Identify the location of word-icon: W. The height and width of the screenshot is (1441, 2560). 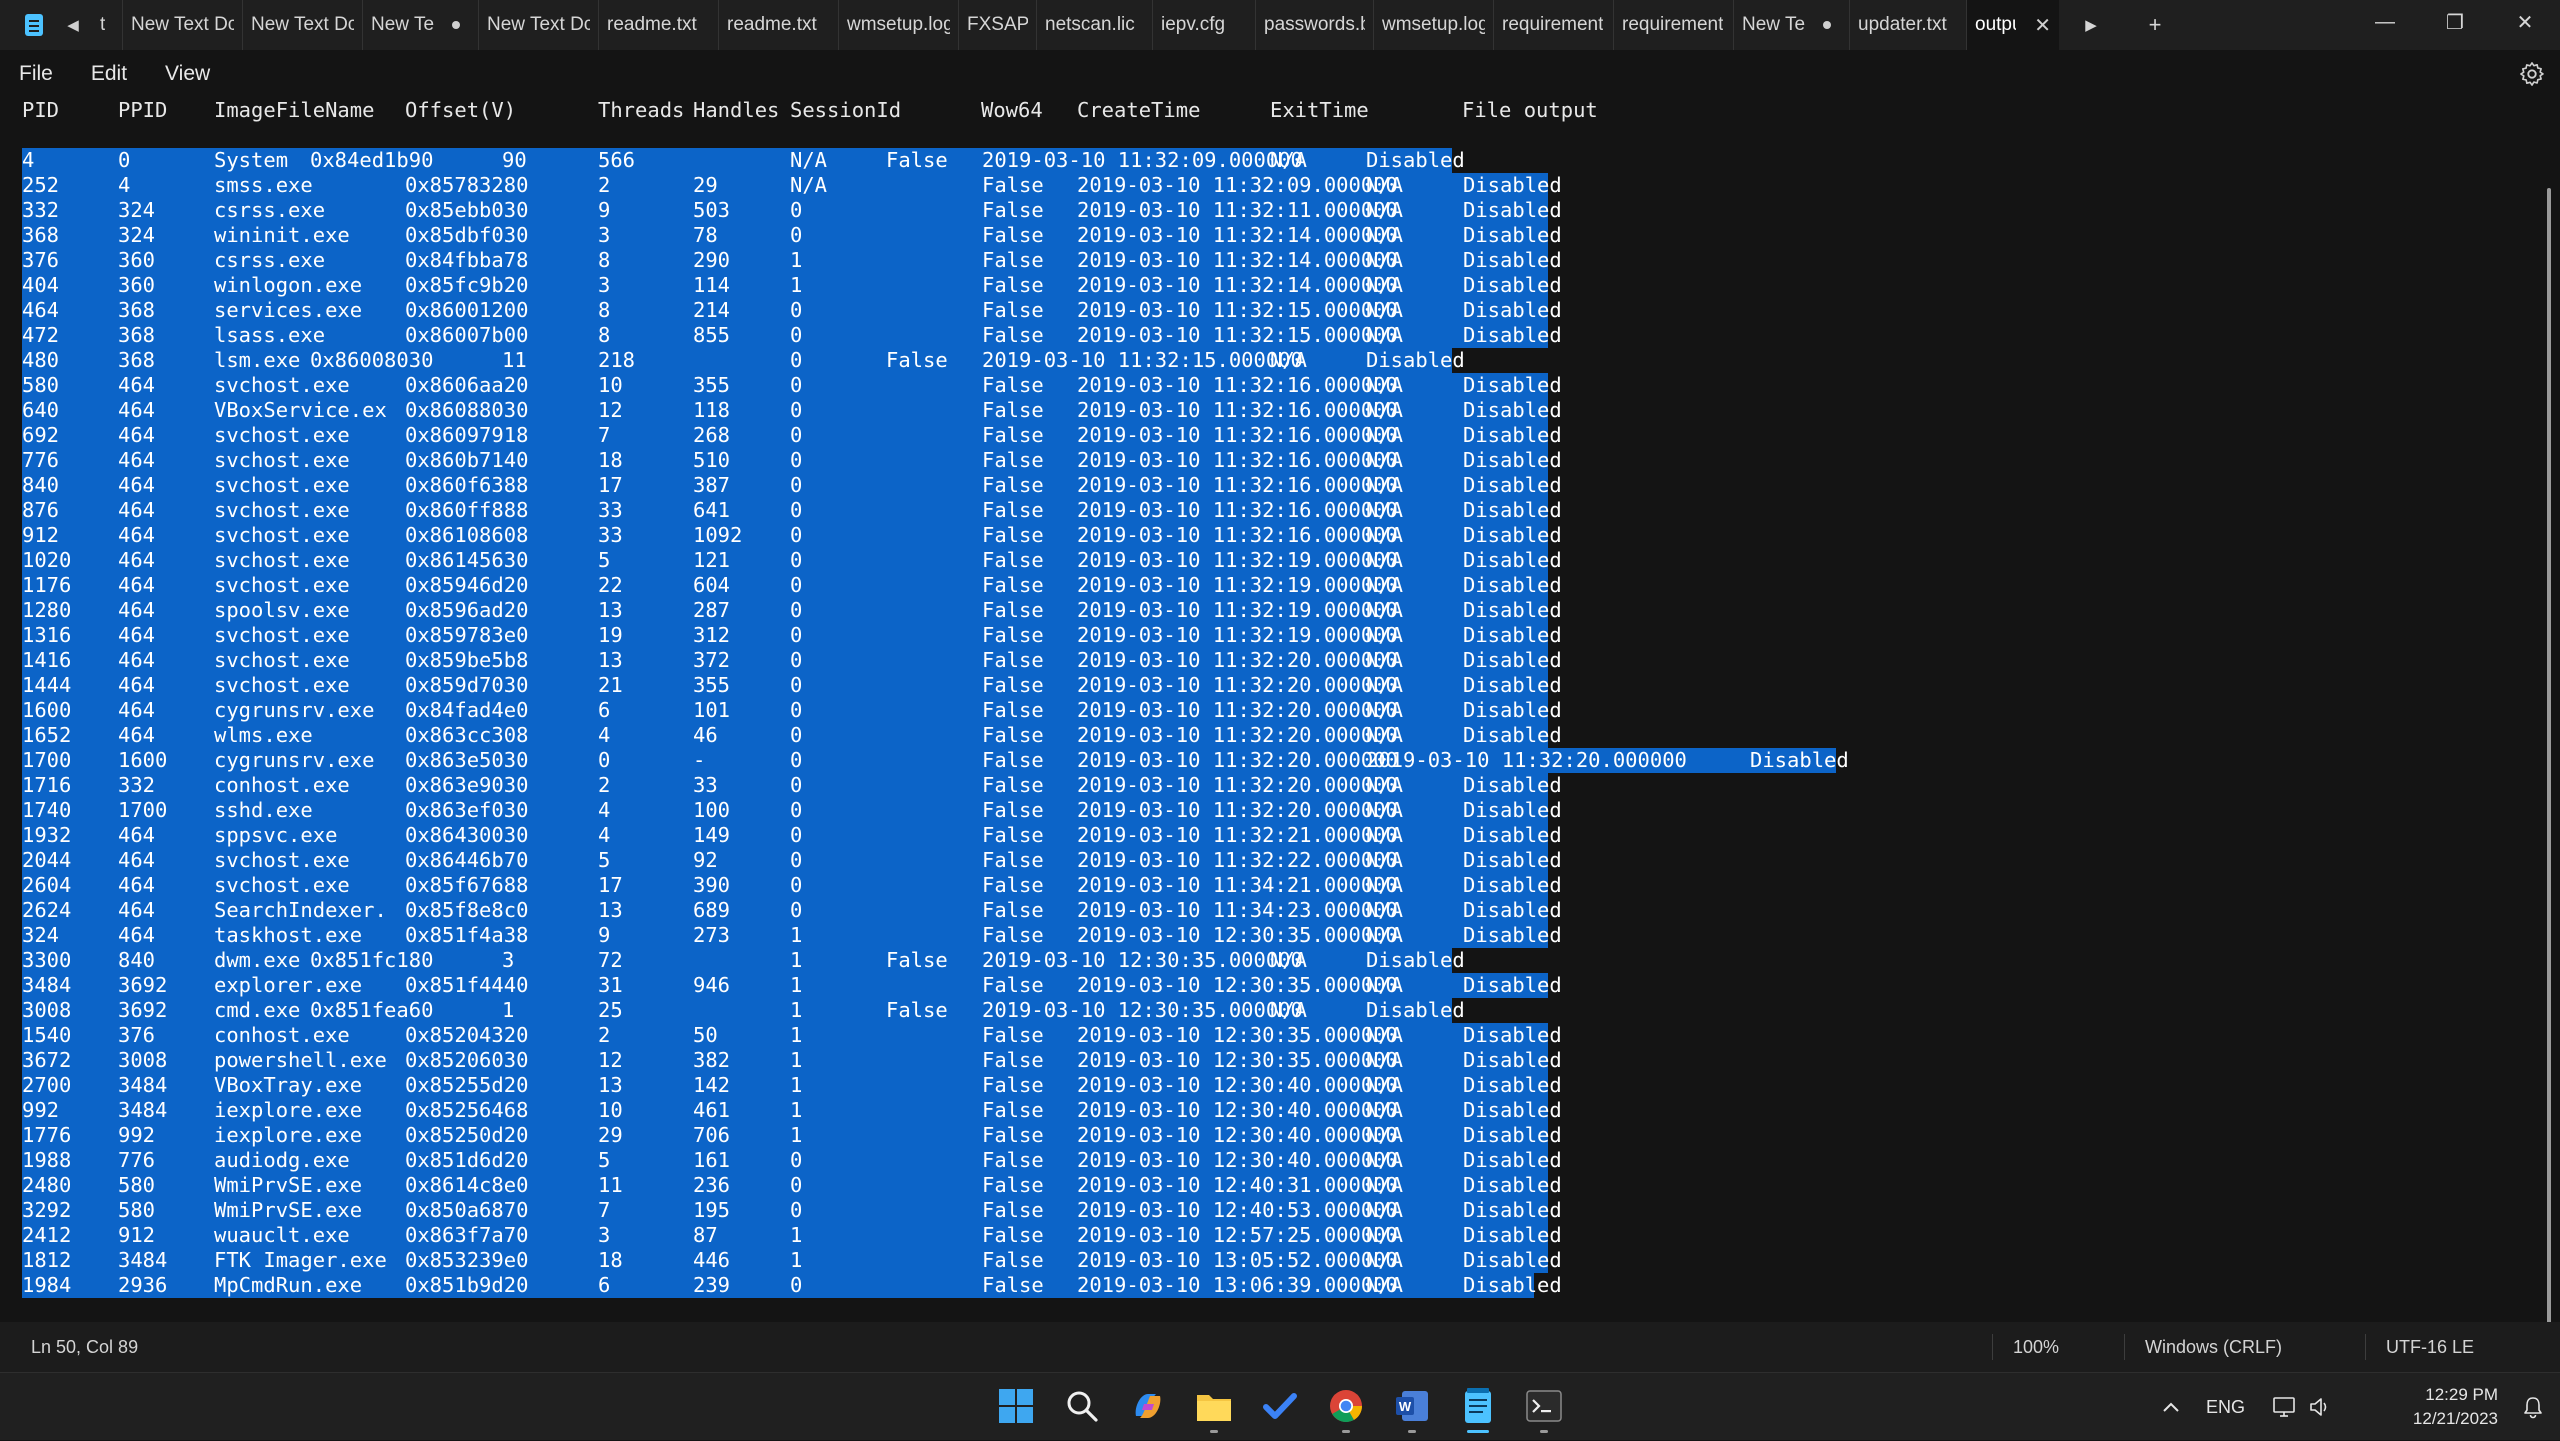
(1412, 1409).